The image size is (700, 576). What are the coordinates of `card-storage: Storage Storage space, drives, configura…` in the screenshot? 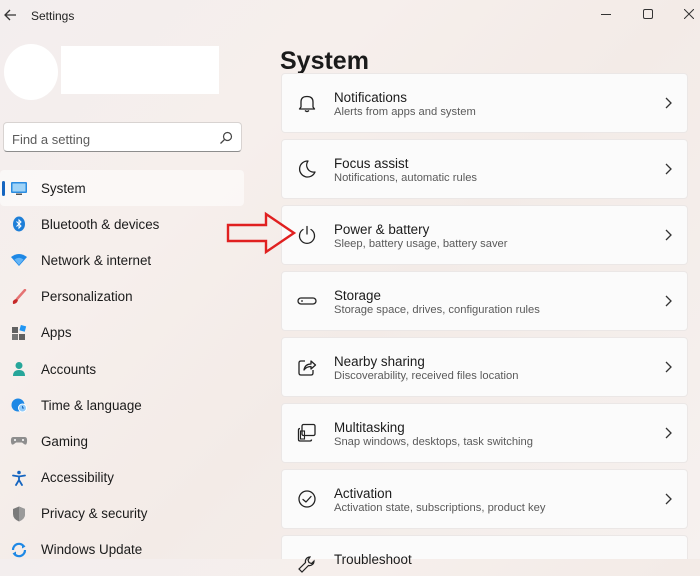 It's located at (484, 301).